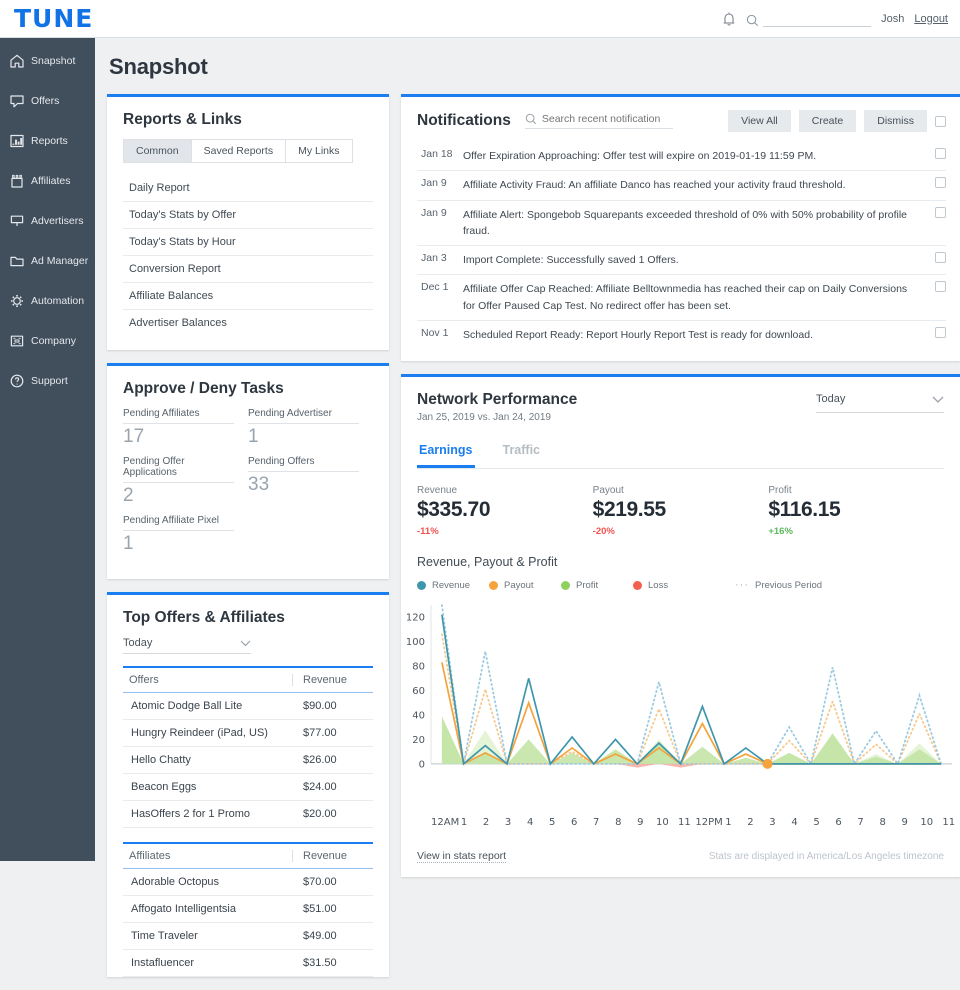 This screenshot has width=960, height=990. Describe the element at coordinates (47, 341) in the screenshot. I see `sidebar-item-company: Company` at that location.